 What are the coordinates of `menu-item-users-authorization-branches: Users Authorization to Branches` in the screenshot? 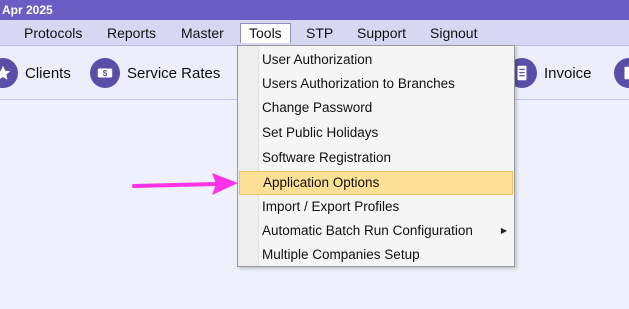 It's located at (376, 84).